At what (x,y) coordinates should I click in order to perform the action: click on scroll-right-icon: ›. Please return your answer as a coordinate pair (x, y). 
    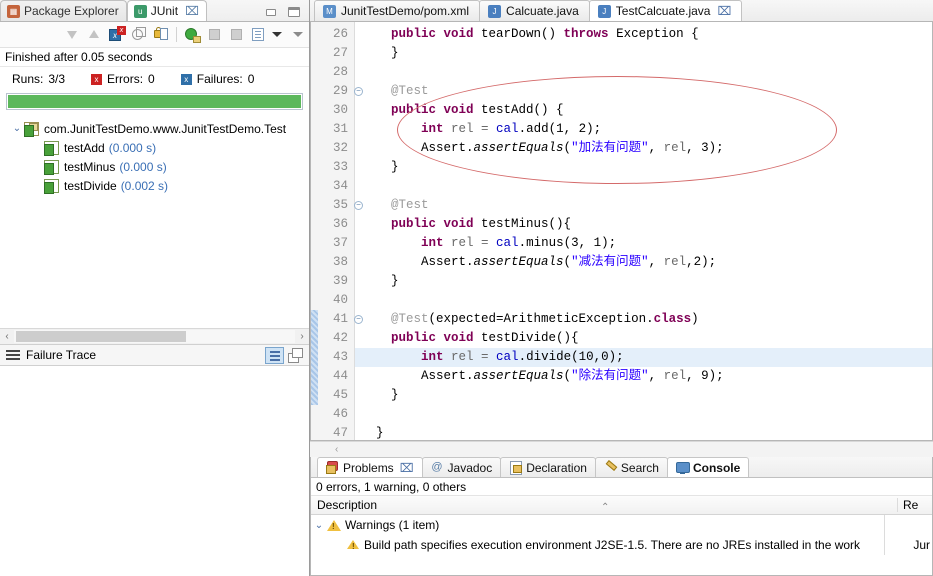
    Looking at the image, I should click on (302, 336).